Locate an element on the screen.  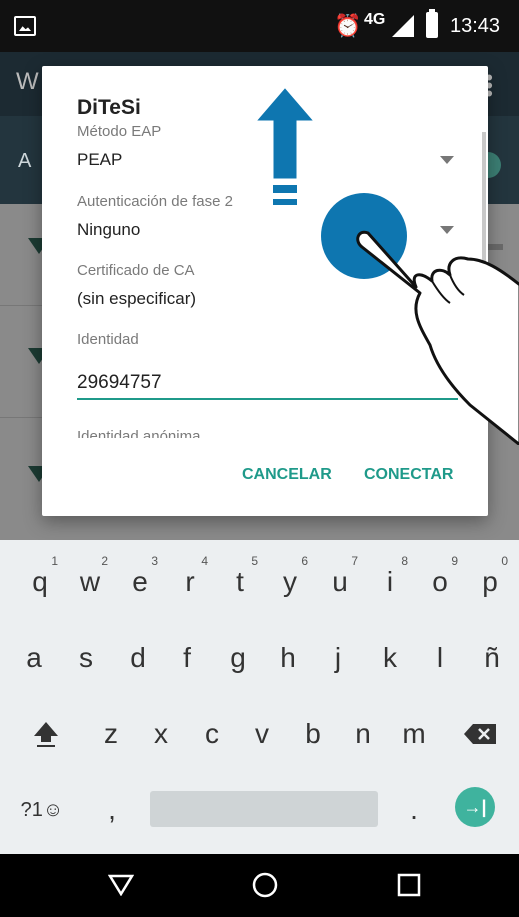
cancel-button: CANCELAR is located at coordinates (287, 475).